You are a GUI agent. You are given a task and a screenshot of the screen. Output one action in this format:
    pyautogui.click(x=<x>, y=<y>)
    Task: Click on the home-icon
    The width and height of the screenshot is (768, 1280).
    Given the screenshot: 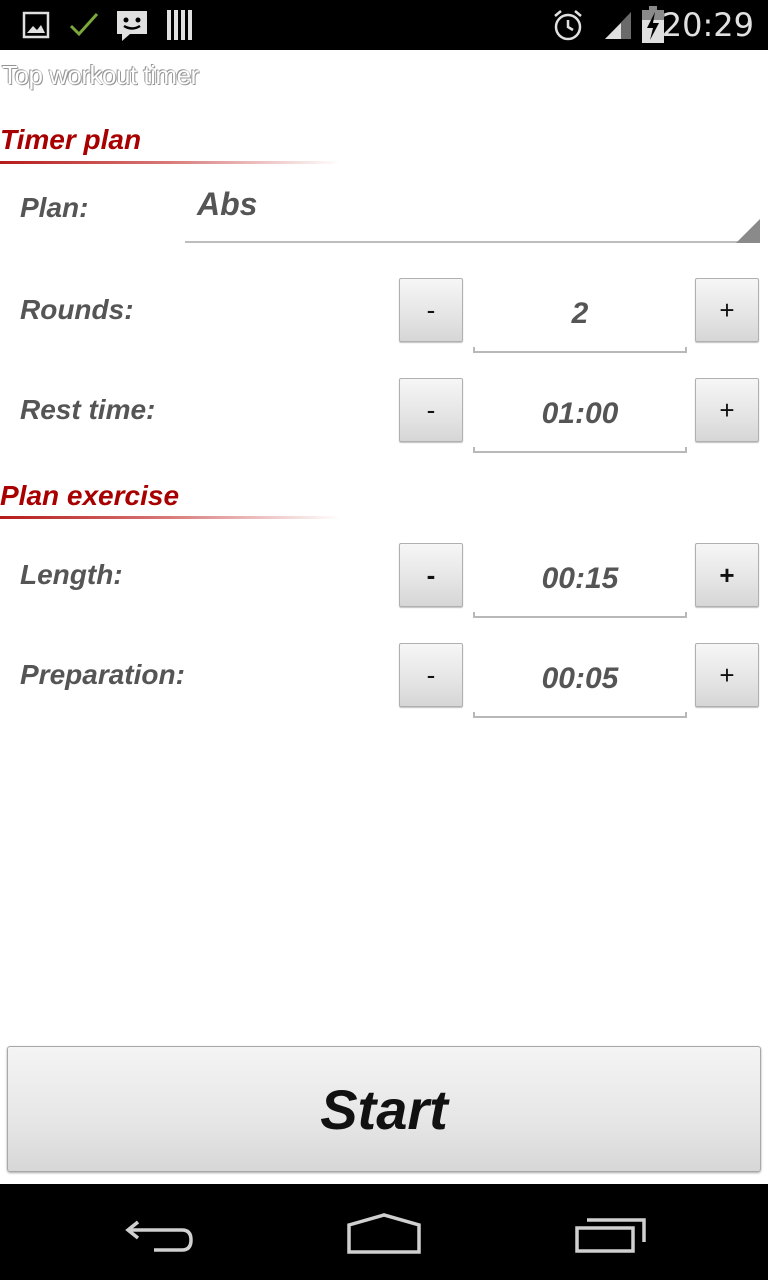 What is the action you would take?
    pyautogui.click(x=384, y=1234)
    